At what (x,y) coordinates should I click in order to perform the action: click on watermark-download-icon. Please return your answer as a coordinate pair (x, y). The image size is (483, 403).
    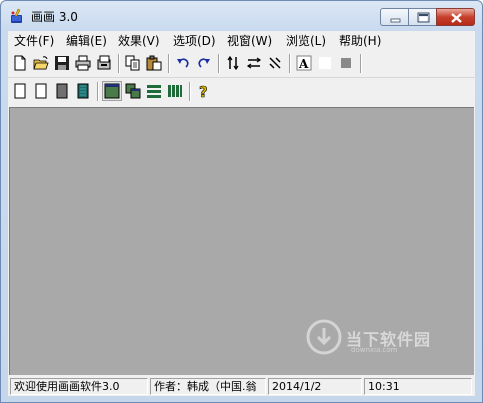
    Looking at the image, I should click on (324, 338).